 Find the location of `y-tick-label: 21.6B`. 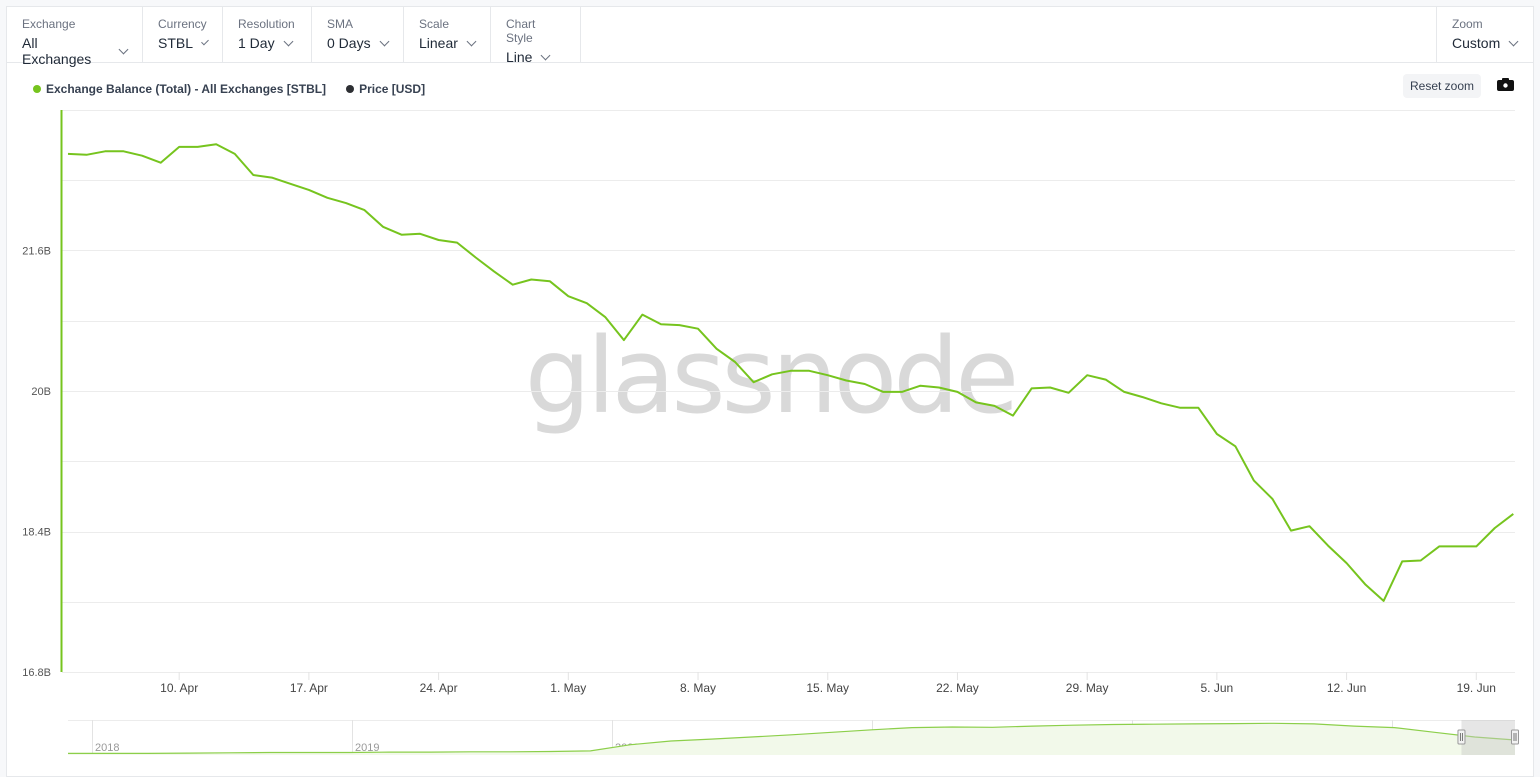

y-tick-label: 21.6B is located at coordinates (36, 252).